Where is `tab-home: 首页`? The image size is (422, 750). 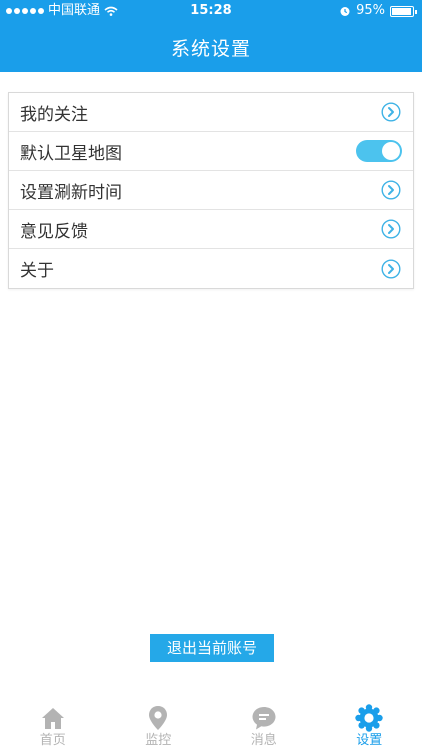 tab-home: 首页 is located at coordinates (53, 724).